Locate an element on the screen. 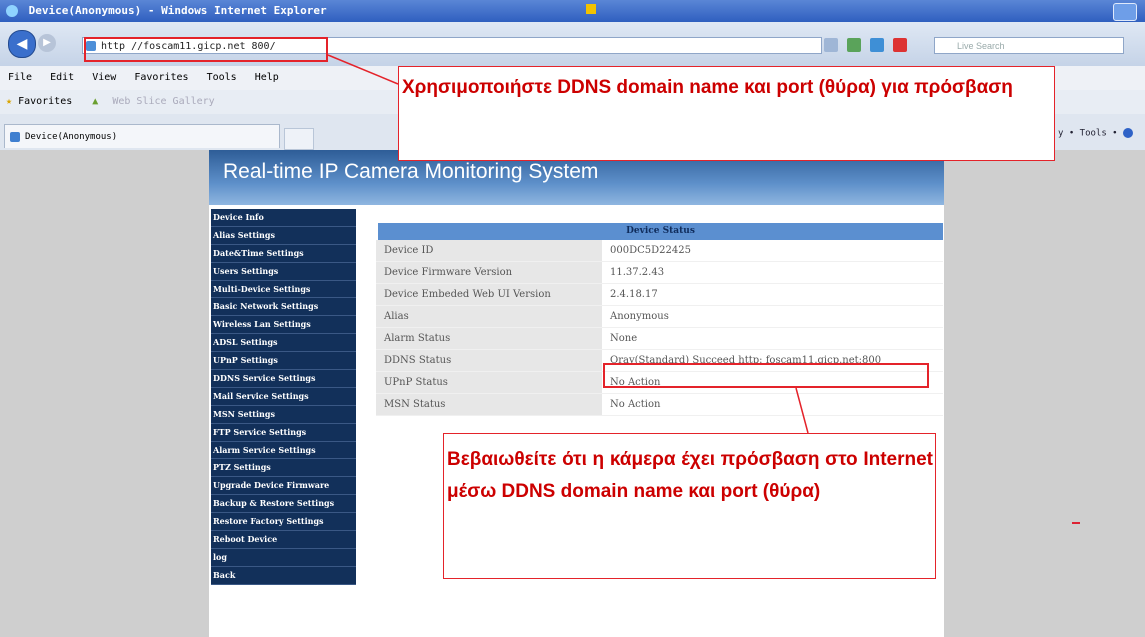 The width and height of the screenshot is (1145, 637). sidebar-item: Back is located at coordinates (283, 576).